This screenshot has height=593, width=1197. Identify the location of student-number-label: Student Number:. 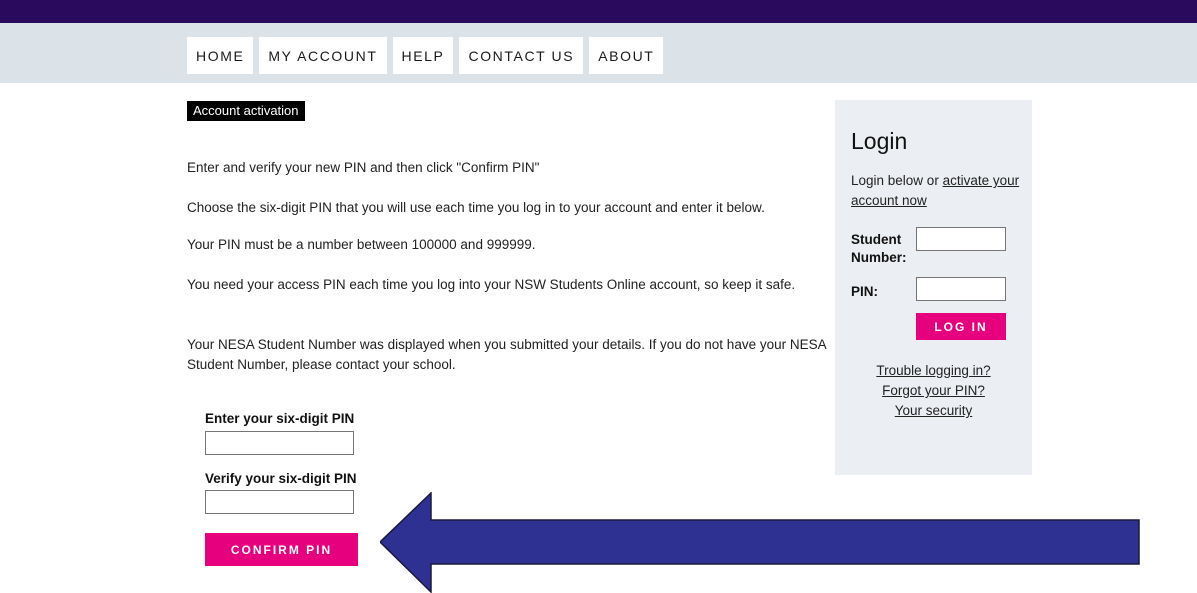
(879, 248).